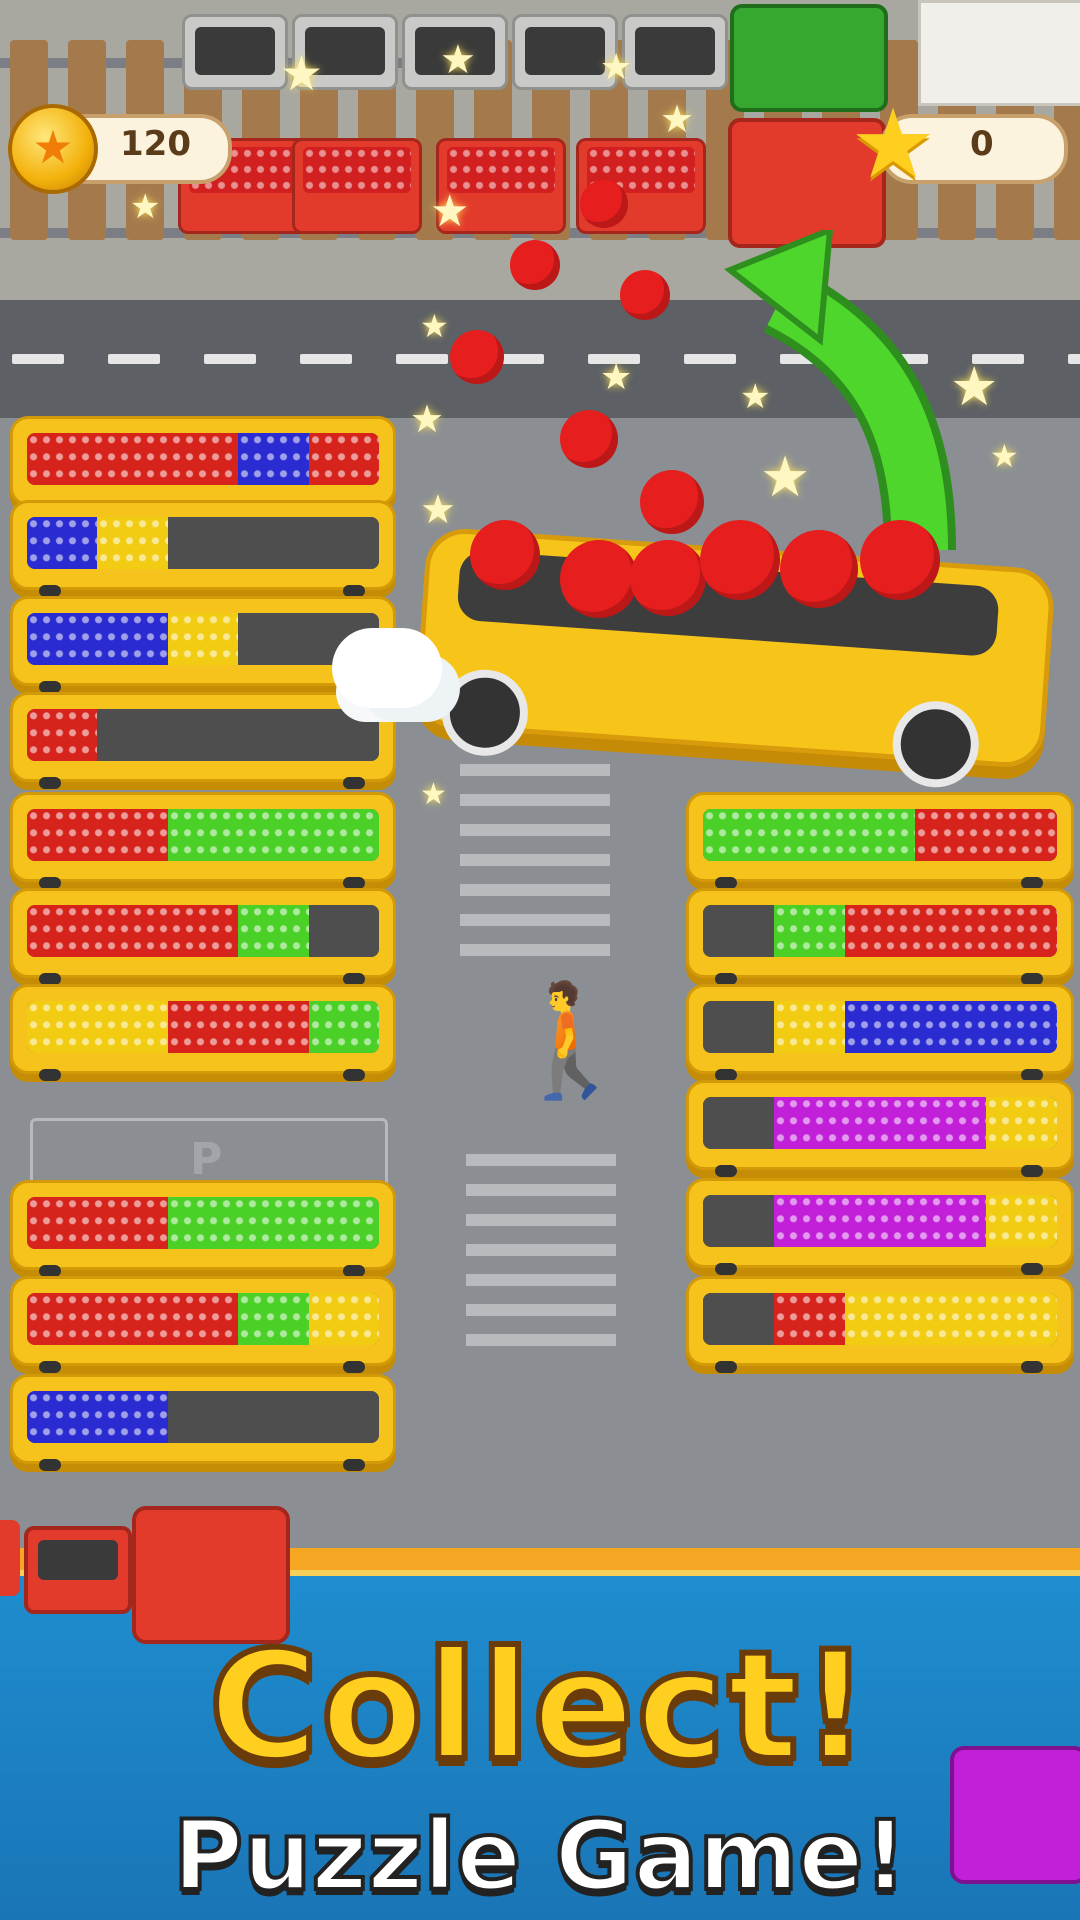 The image size is (1080, 1920). What do you see at coordinates (387, 668) in the screenshot?
I see `exhaust-cloud` at bounding box center [387, 668].